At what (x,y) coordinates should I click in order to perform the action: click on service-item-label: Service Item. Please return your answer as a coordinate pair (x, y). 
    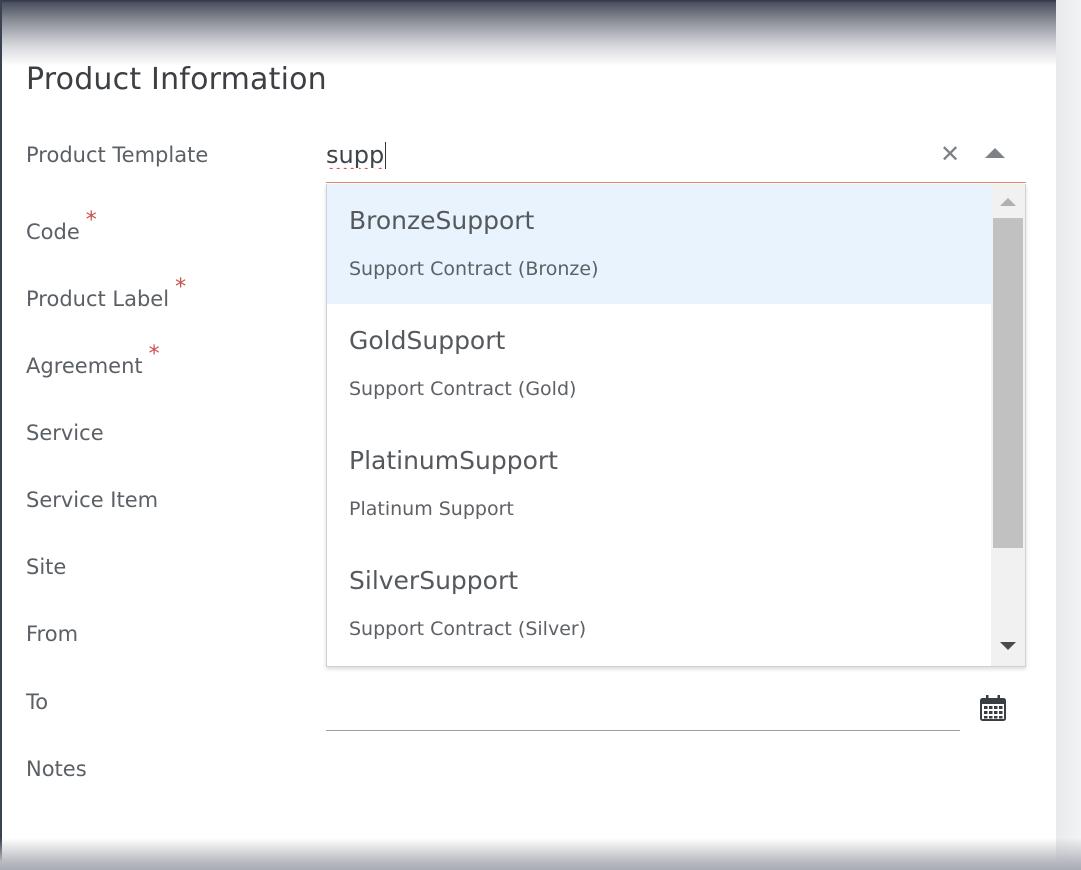
    Looking at the image, I should click on (92, 500).